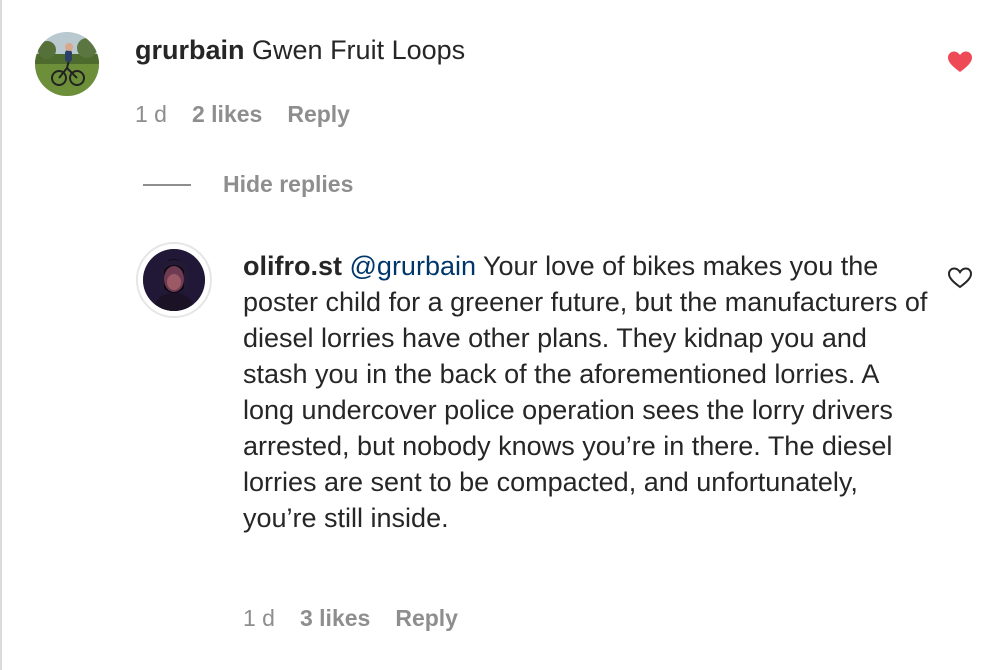 Image resolution: width=1000 pixels, height=670 pixels. I want to click on dark-portrait-avatar, so click(174, 280).